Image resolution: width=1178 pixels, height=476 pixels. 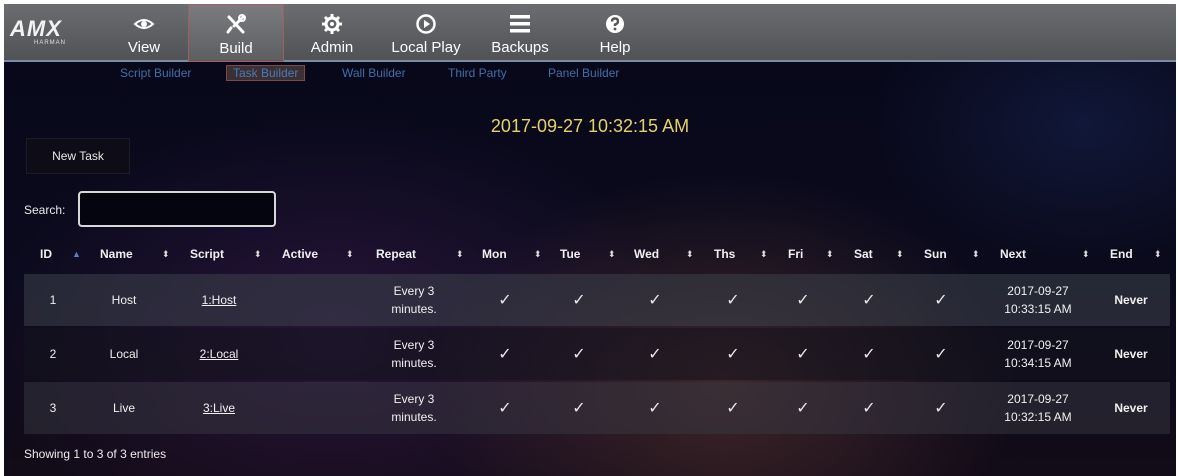 What do you see at coordinates (1013, 254) in the screenshot?
I see `col-header-next: Next` at bounding box center [1013, 254].